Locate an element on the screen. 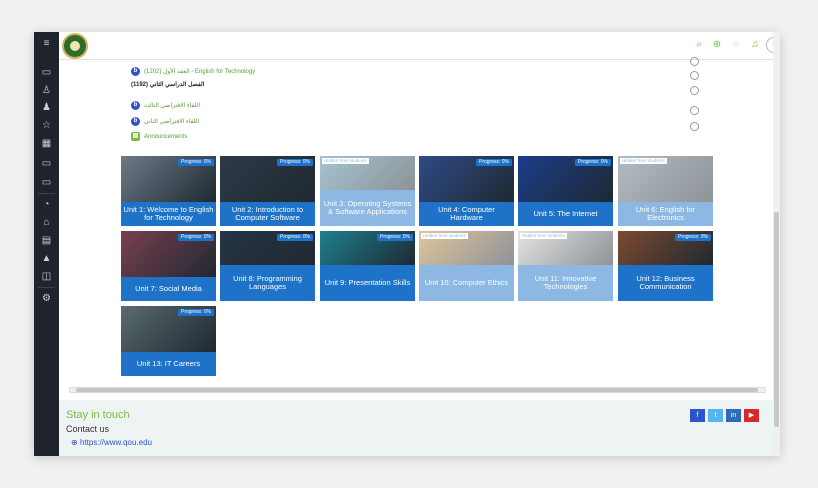 This screenshot has width=818, height=488. twitter-icon: t is located at coordinates (715, 415).